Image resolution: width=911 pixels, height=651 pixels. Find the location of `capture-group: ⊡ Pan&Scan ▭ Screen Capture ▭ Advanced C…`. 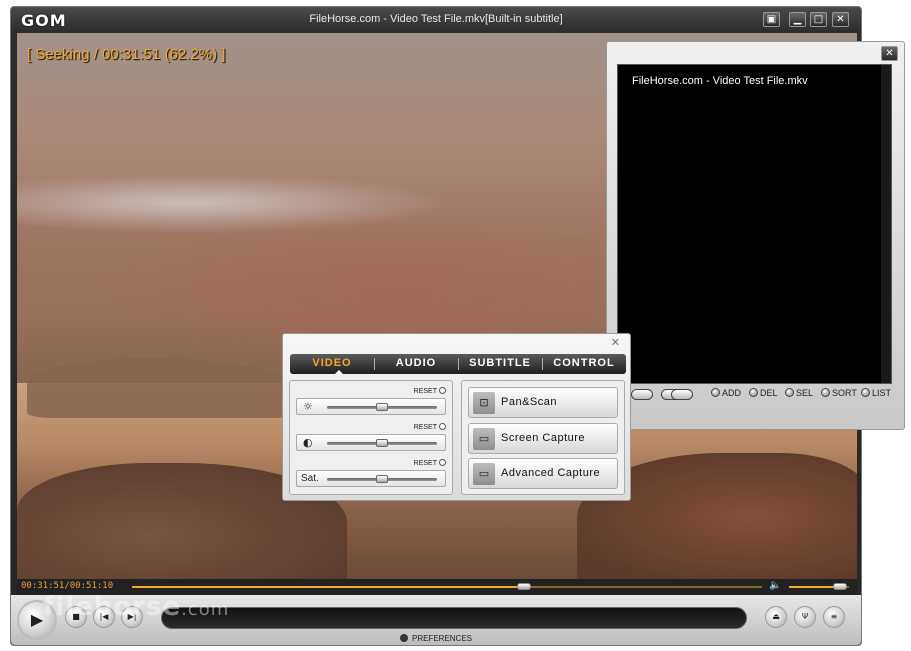

capture-group: ⊡ Pan&Scan ▭ Screen Capture ▭ Advanced C… is located at coordinates (543, 437).